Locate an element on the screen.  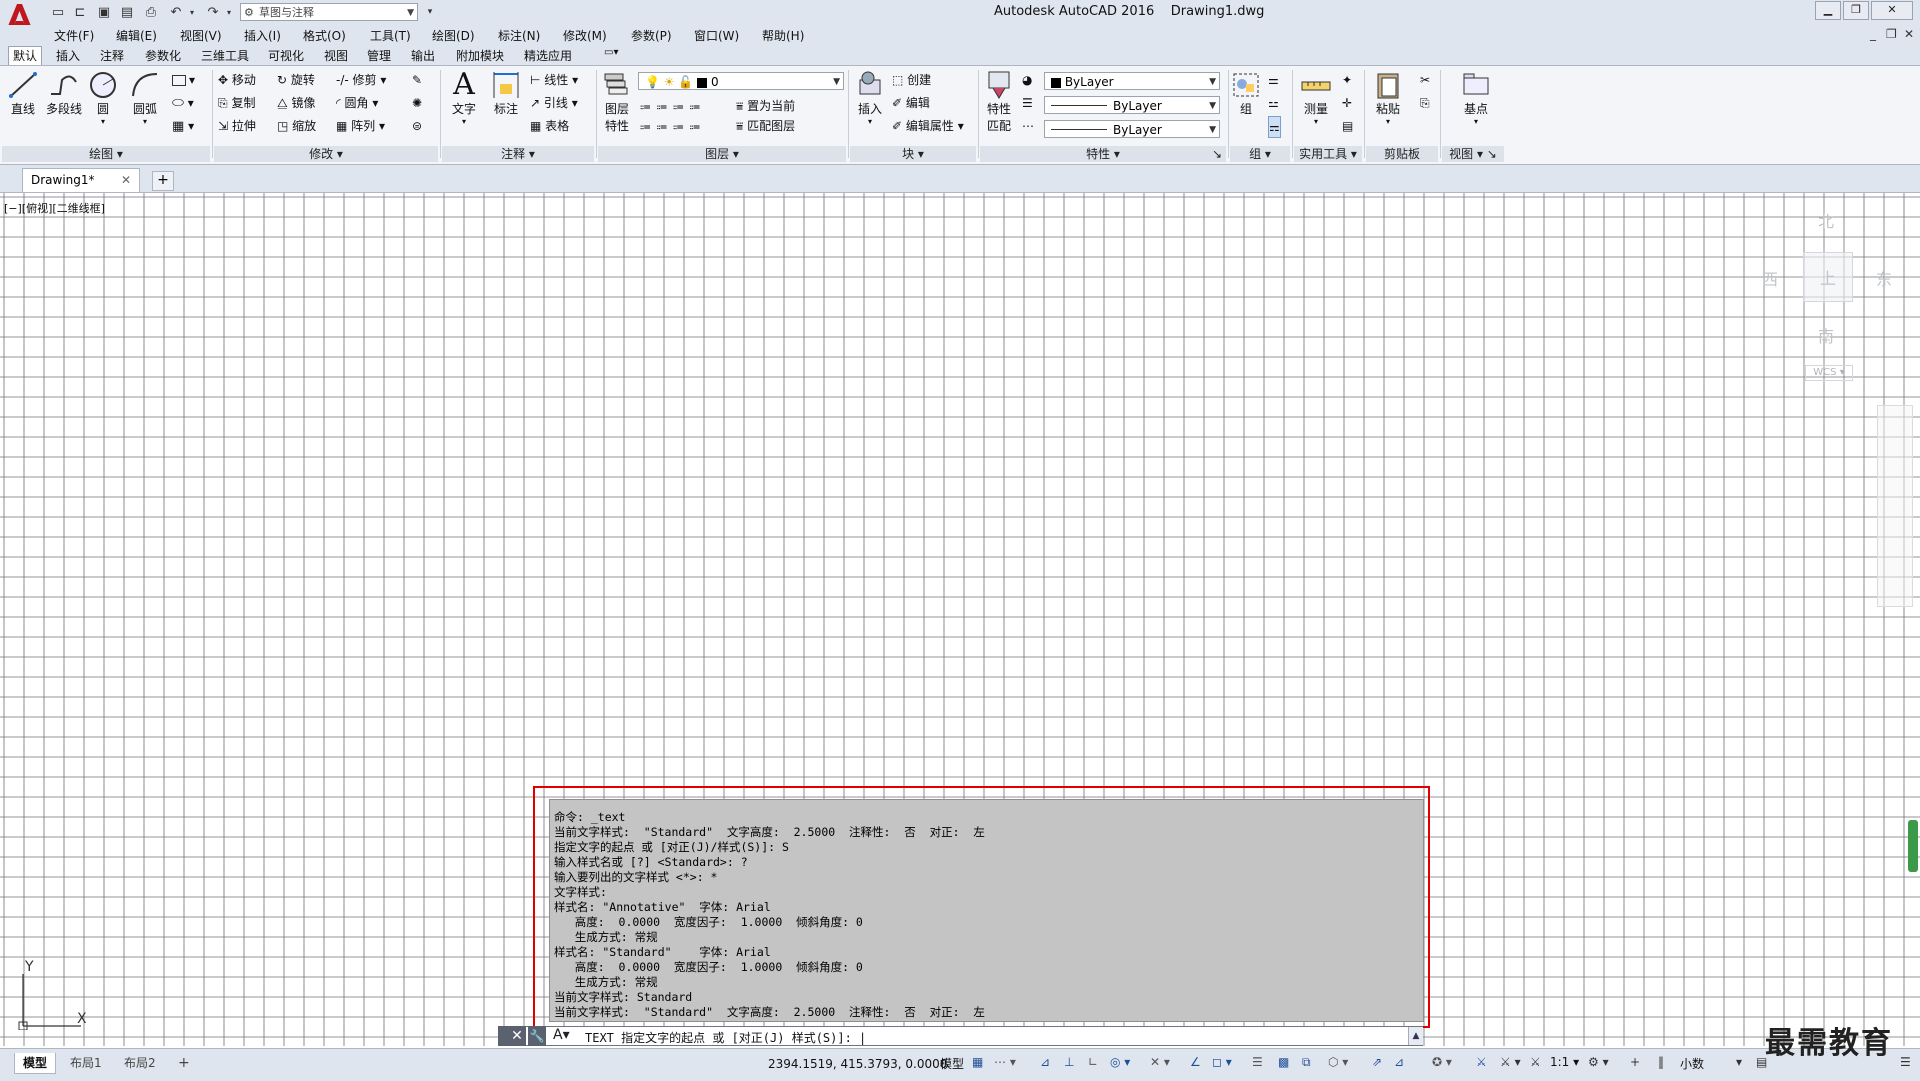
panel-title-layers: 图层 ▾ is located at coordinates (722, 154).